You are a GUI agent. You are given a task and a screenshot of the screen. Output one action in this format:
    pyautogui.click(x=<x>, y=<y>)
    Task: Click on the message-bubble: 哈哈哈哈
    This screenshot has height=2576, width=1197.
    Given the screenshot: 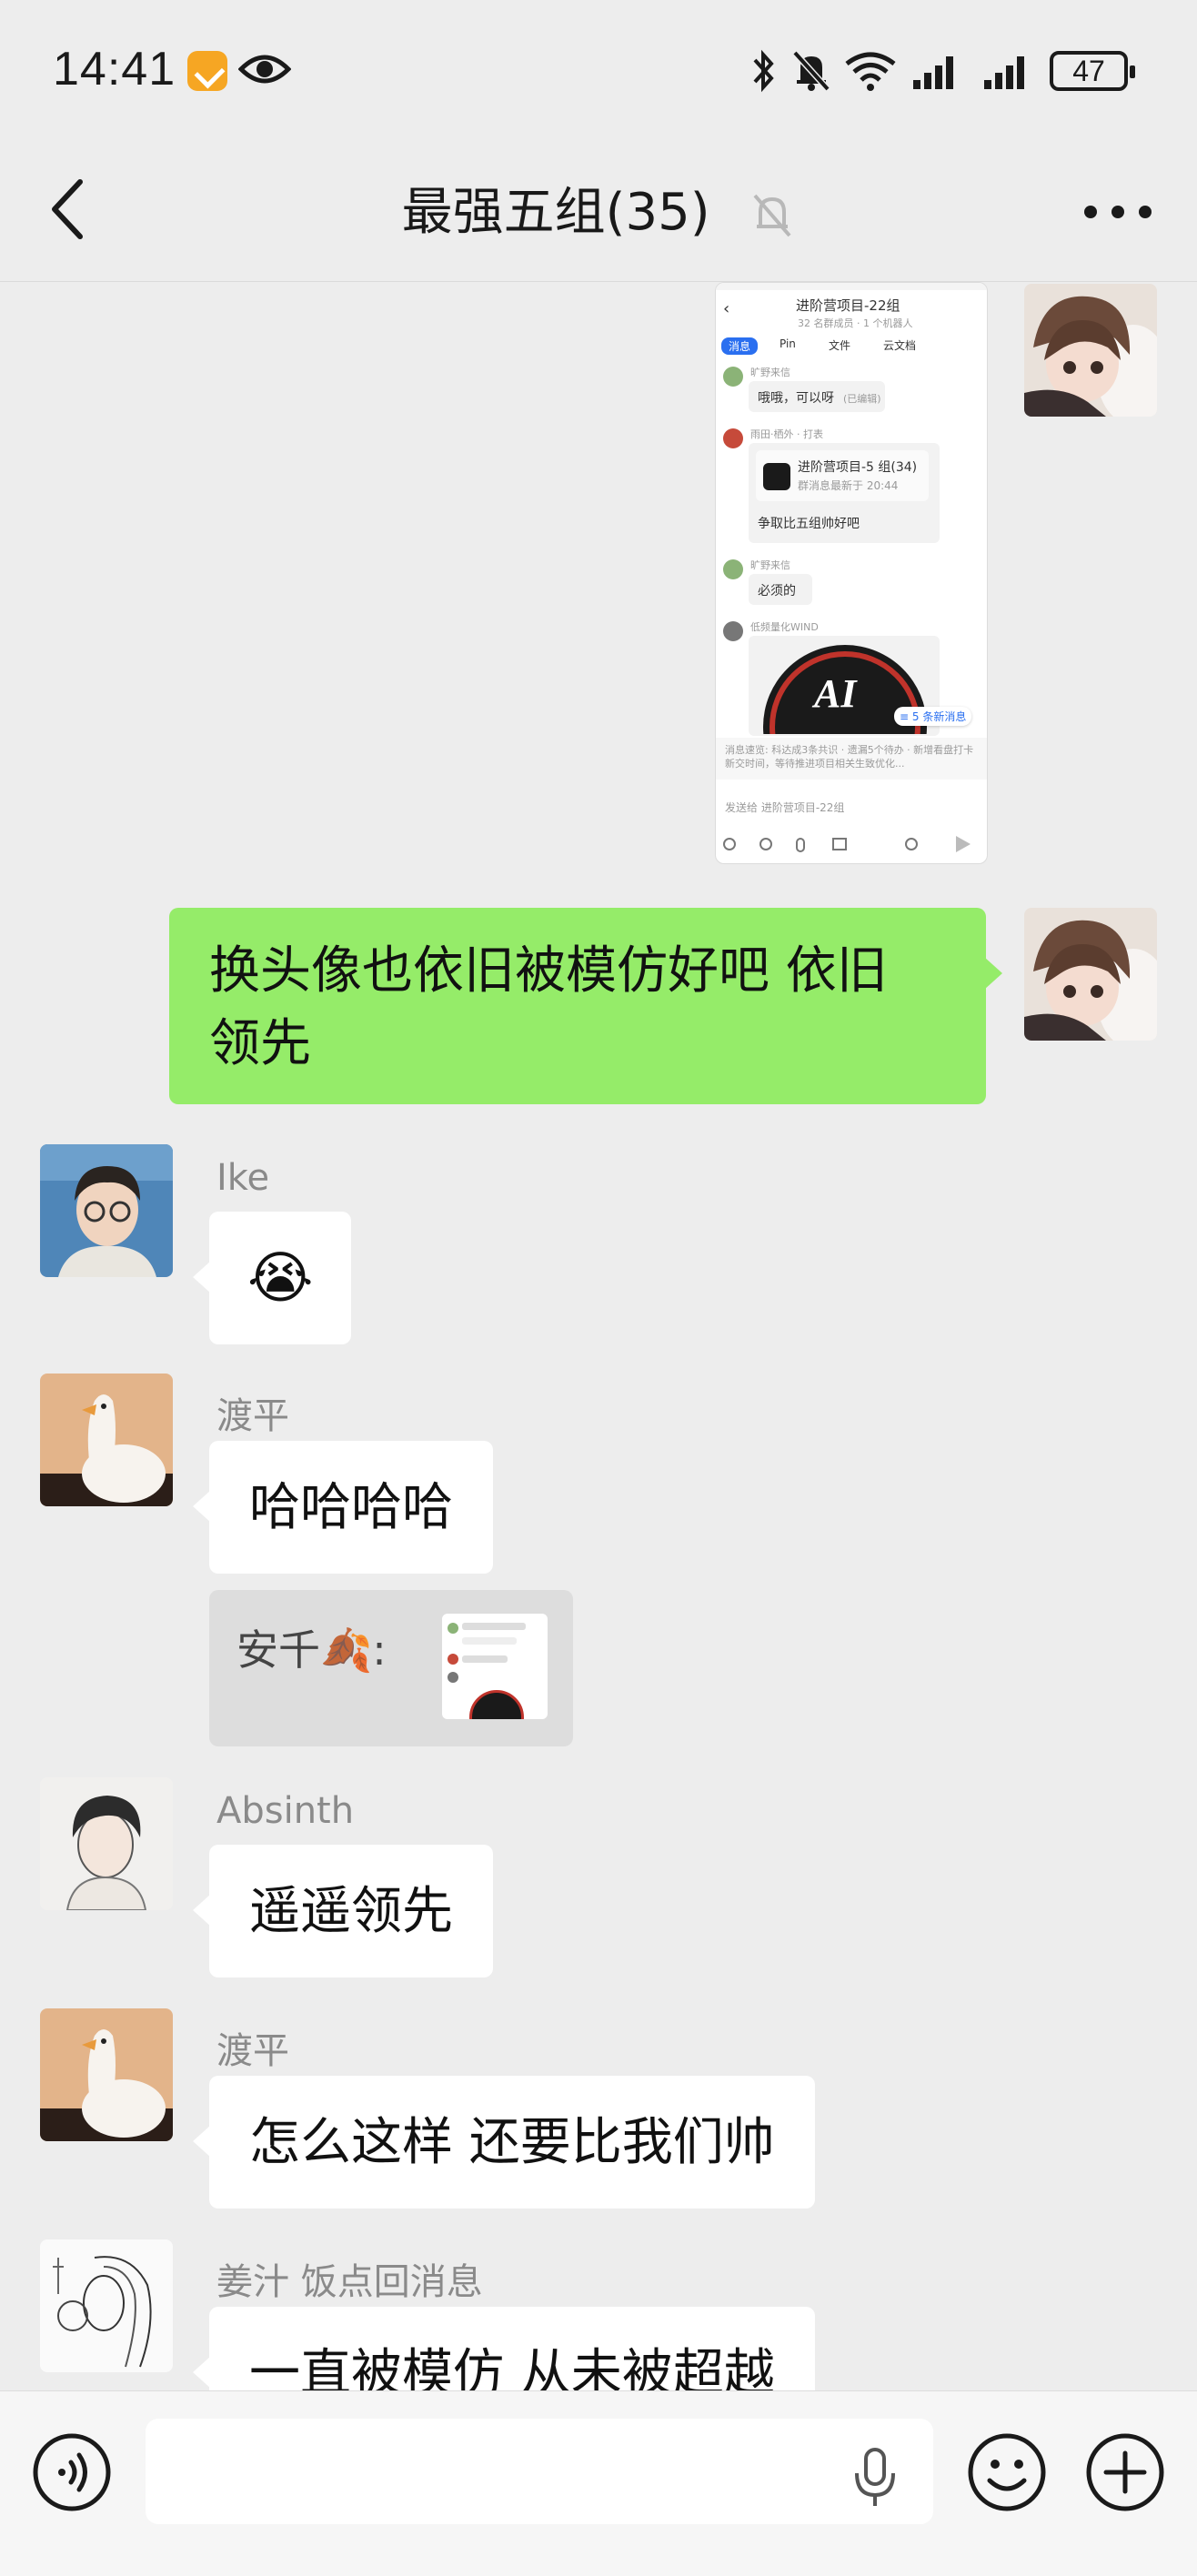 What is the action you would take?
    pyautogui.click(x=343, y=1507)
    